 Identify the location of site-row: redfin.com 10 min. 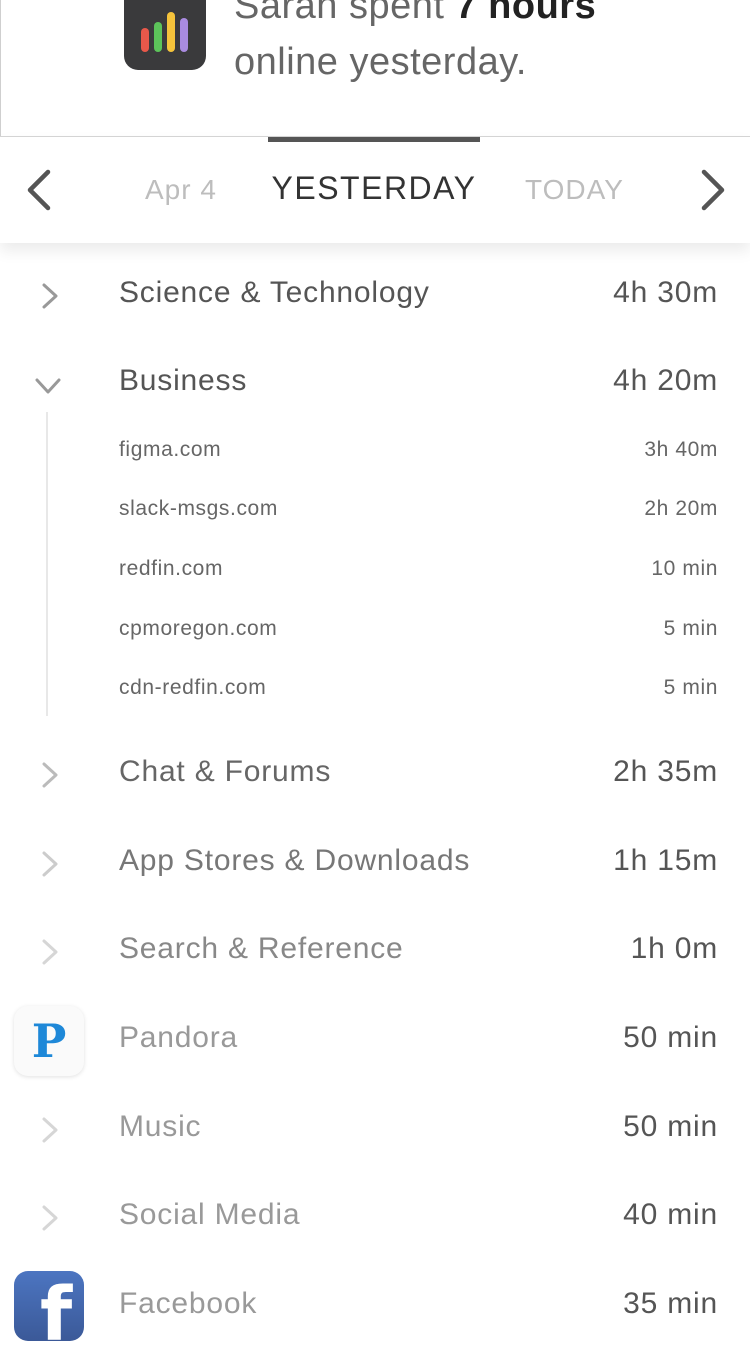
(375, 570).